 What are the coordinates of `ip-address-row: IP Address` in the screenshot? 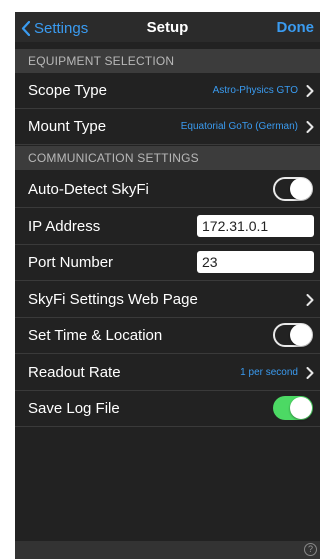 It's located at (167, 227).